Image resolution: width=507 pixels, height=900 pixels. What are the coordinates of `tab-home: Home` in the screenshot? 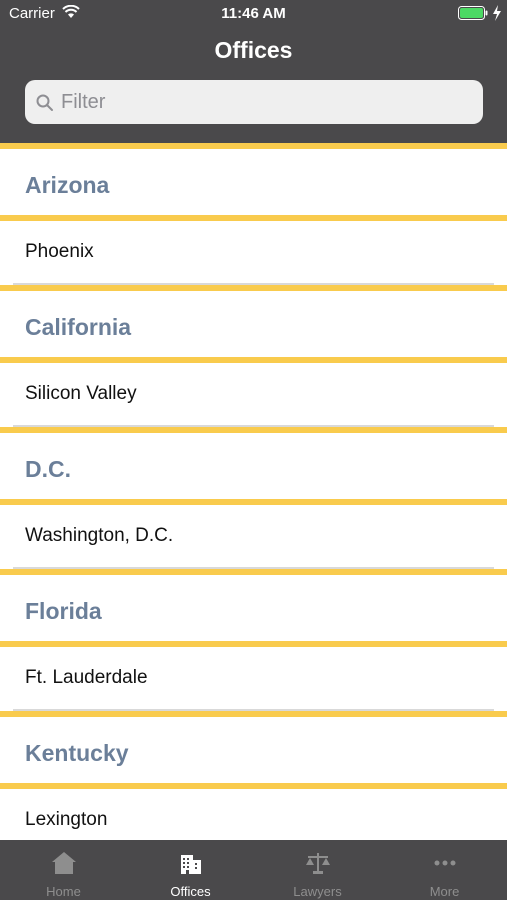 It's located at (63, 870).